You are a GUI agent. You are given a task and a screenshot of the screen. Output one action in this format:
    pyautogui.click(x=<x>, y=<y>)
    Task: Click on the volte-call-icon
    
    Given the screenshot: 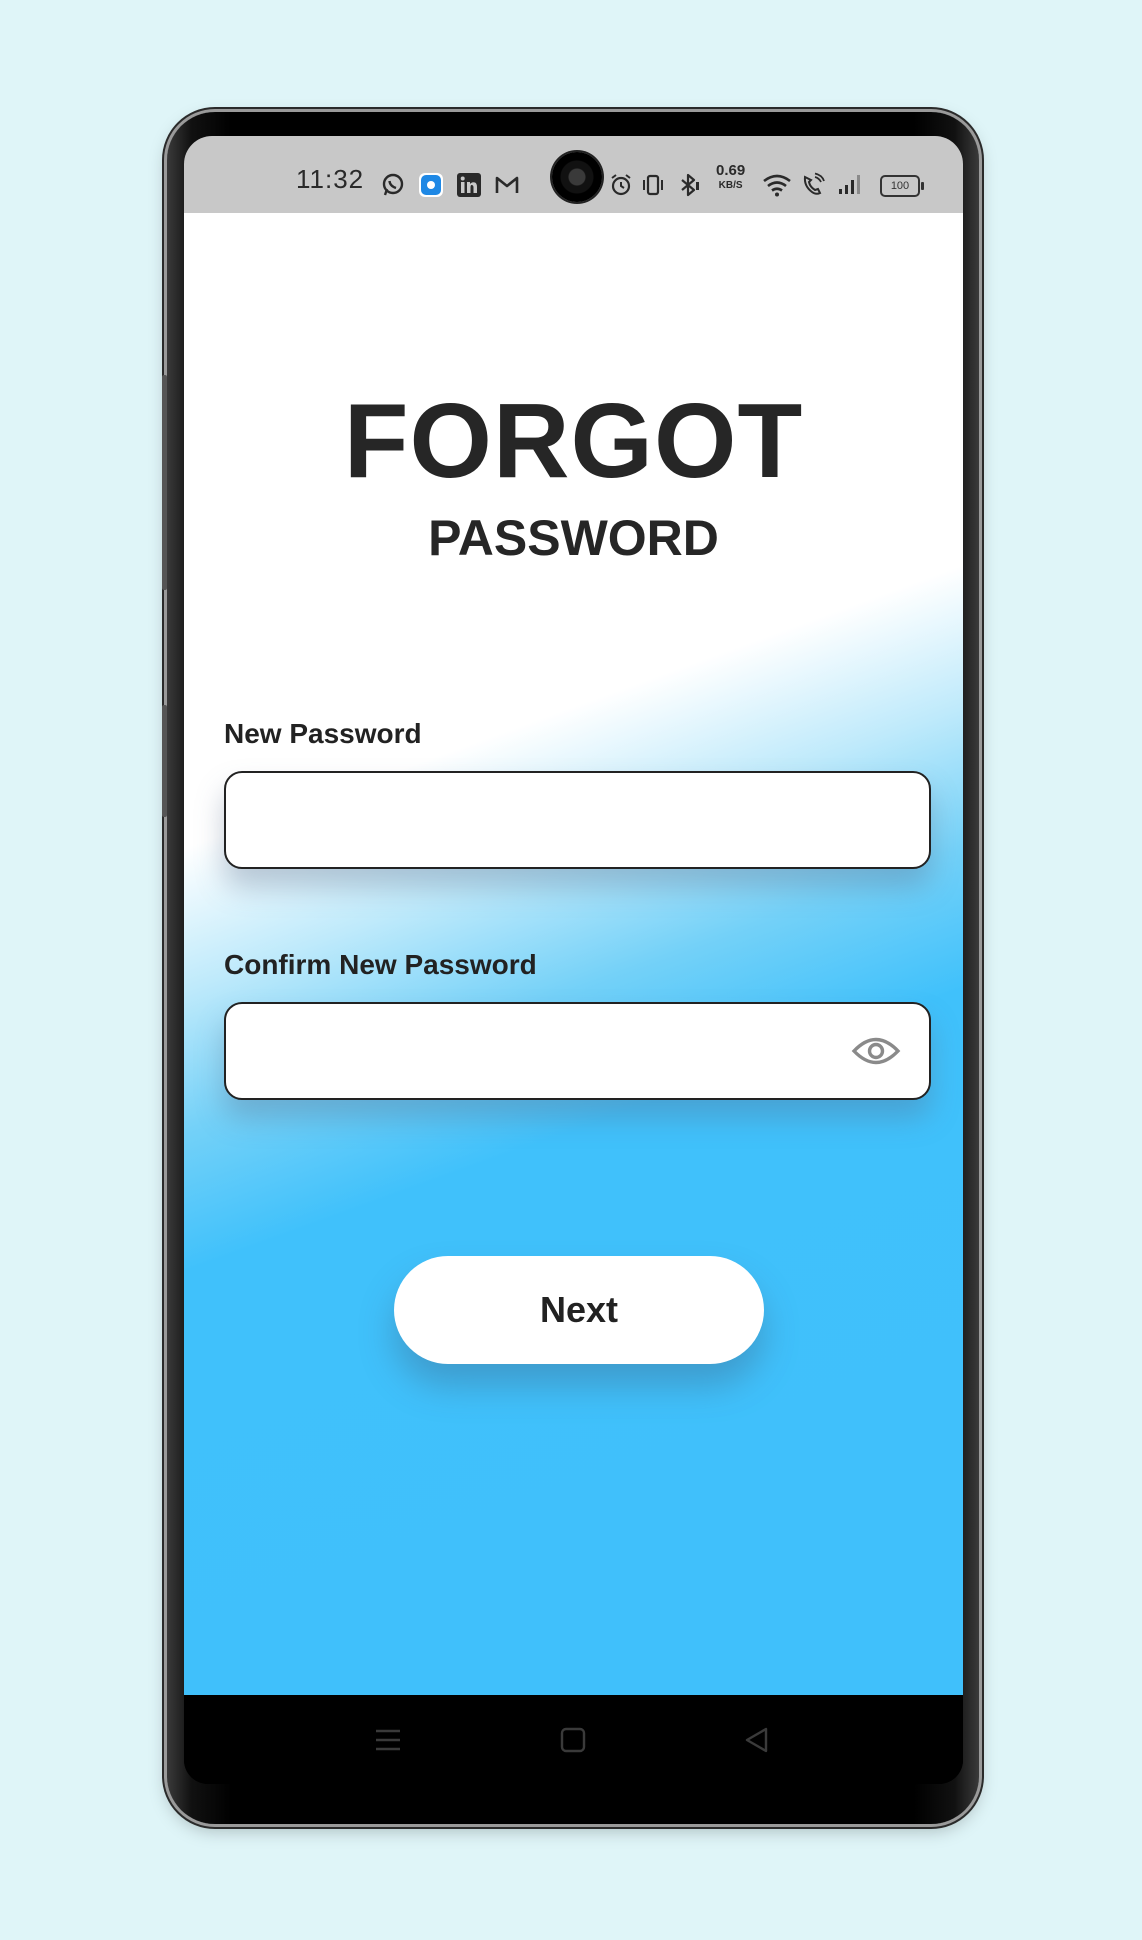 What is the action you would take?
    pyautogui.click(x=813, y=185)
    